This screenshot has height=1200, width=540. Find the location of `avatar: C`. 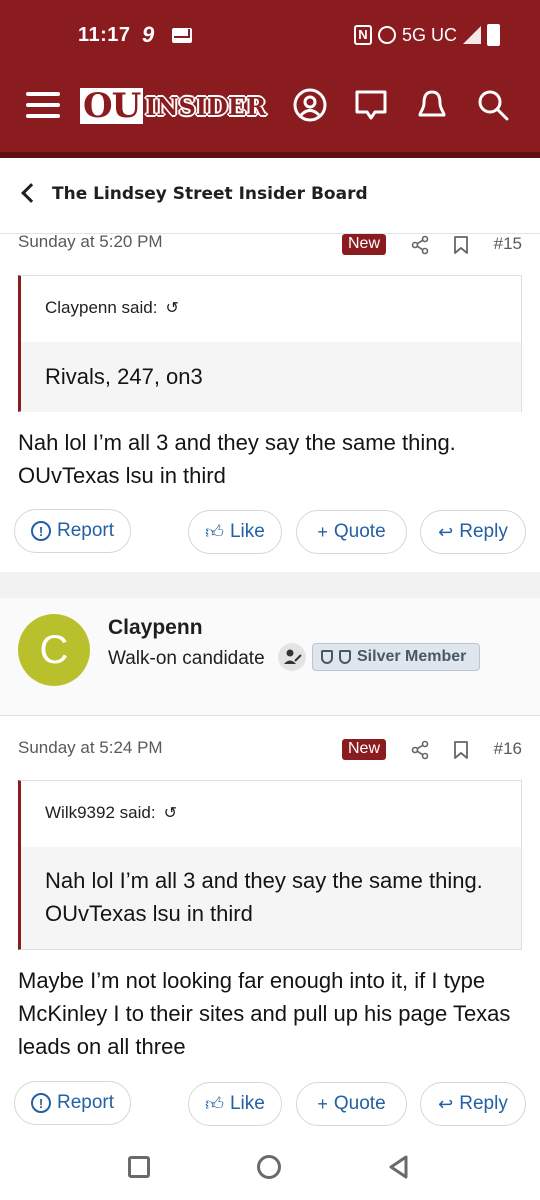

avatar: C is located at coordinates (54, 650).